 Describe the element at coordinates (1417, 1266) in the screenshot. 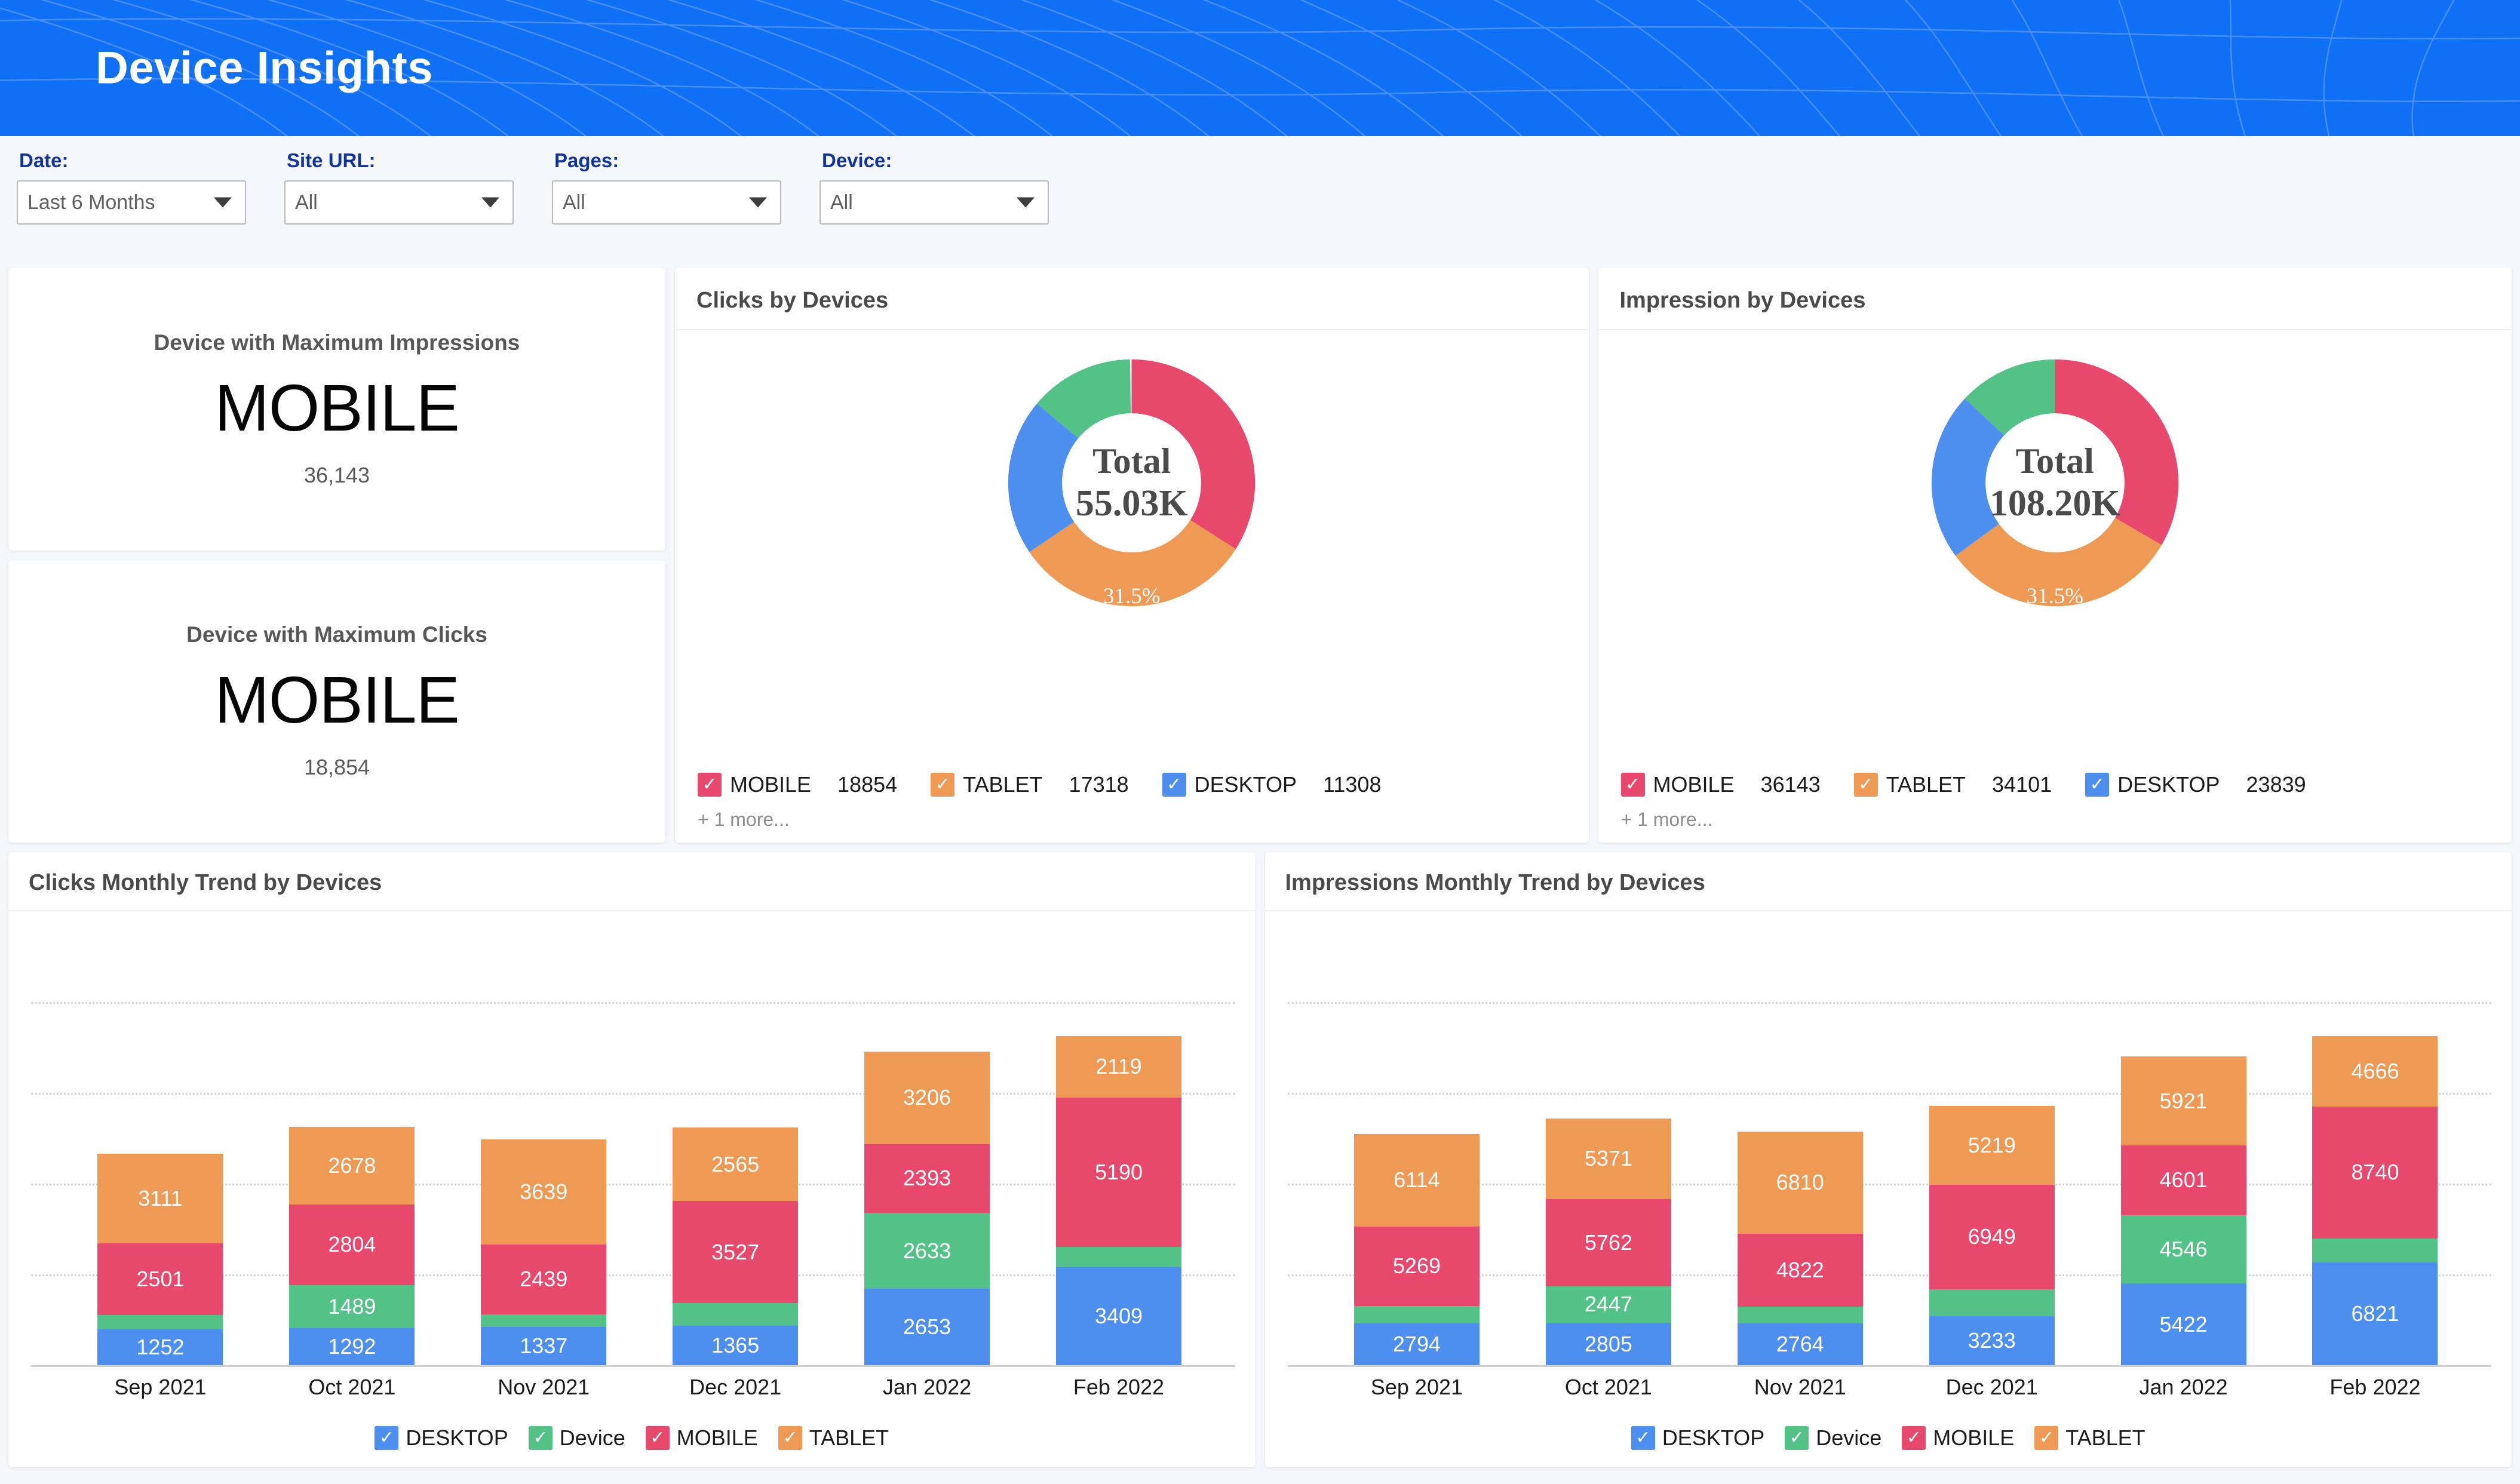

I see `bar-segment-mobile: 5269` at that location.